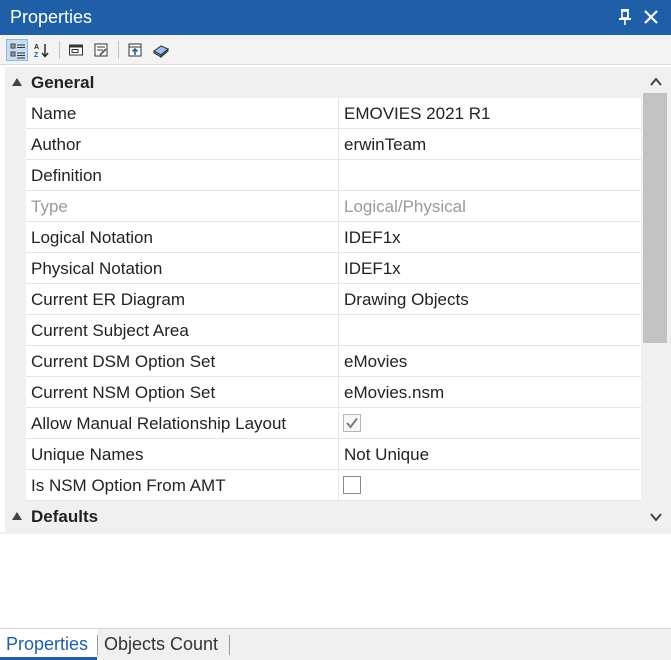 The image size is (671, 660). I want to click on property-name: Current DSM Option Set, so click(123, 361).